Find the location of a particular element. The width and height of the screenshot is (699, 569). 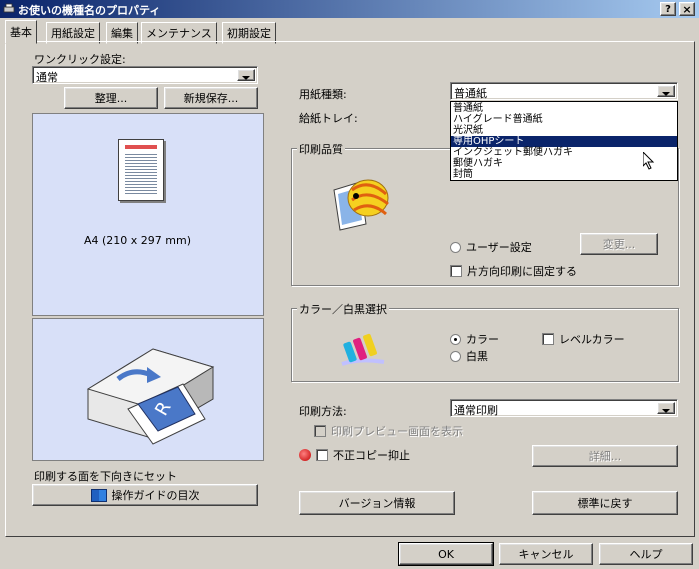

paper-type-option: 専用OHPシート is located at coordinates (564, 141).